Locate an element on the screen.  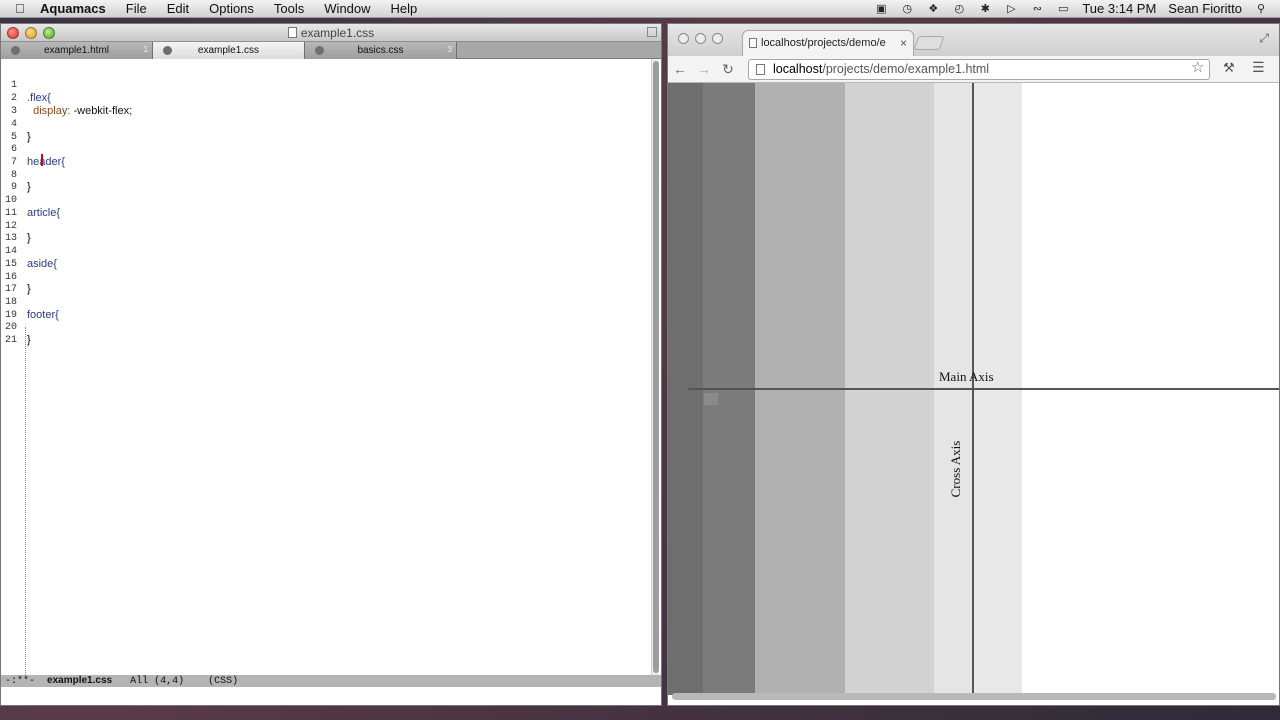
css-value: -webkit-flex; is located at coordinates (103, 111).